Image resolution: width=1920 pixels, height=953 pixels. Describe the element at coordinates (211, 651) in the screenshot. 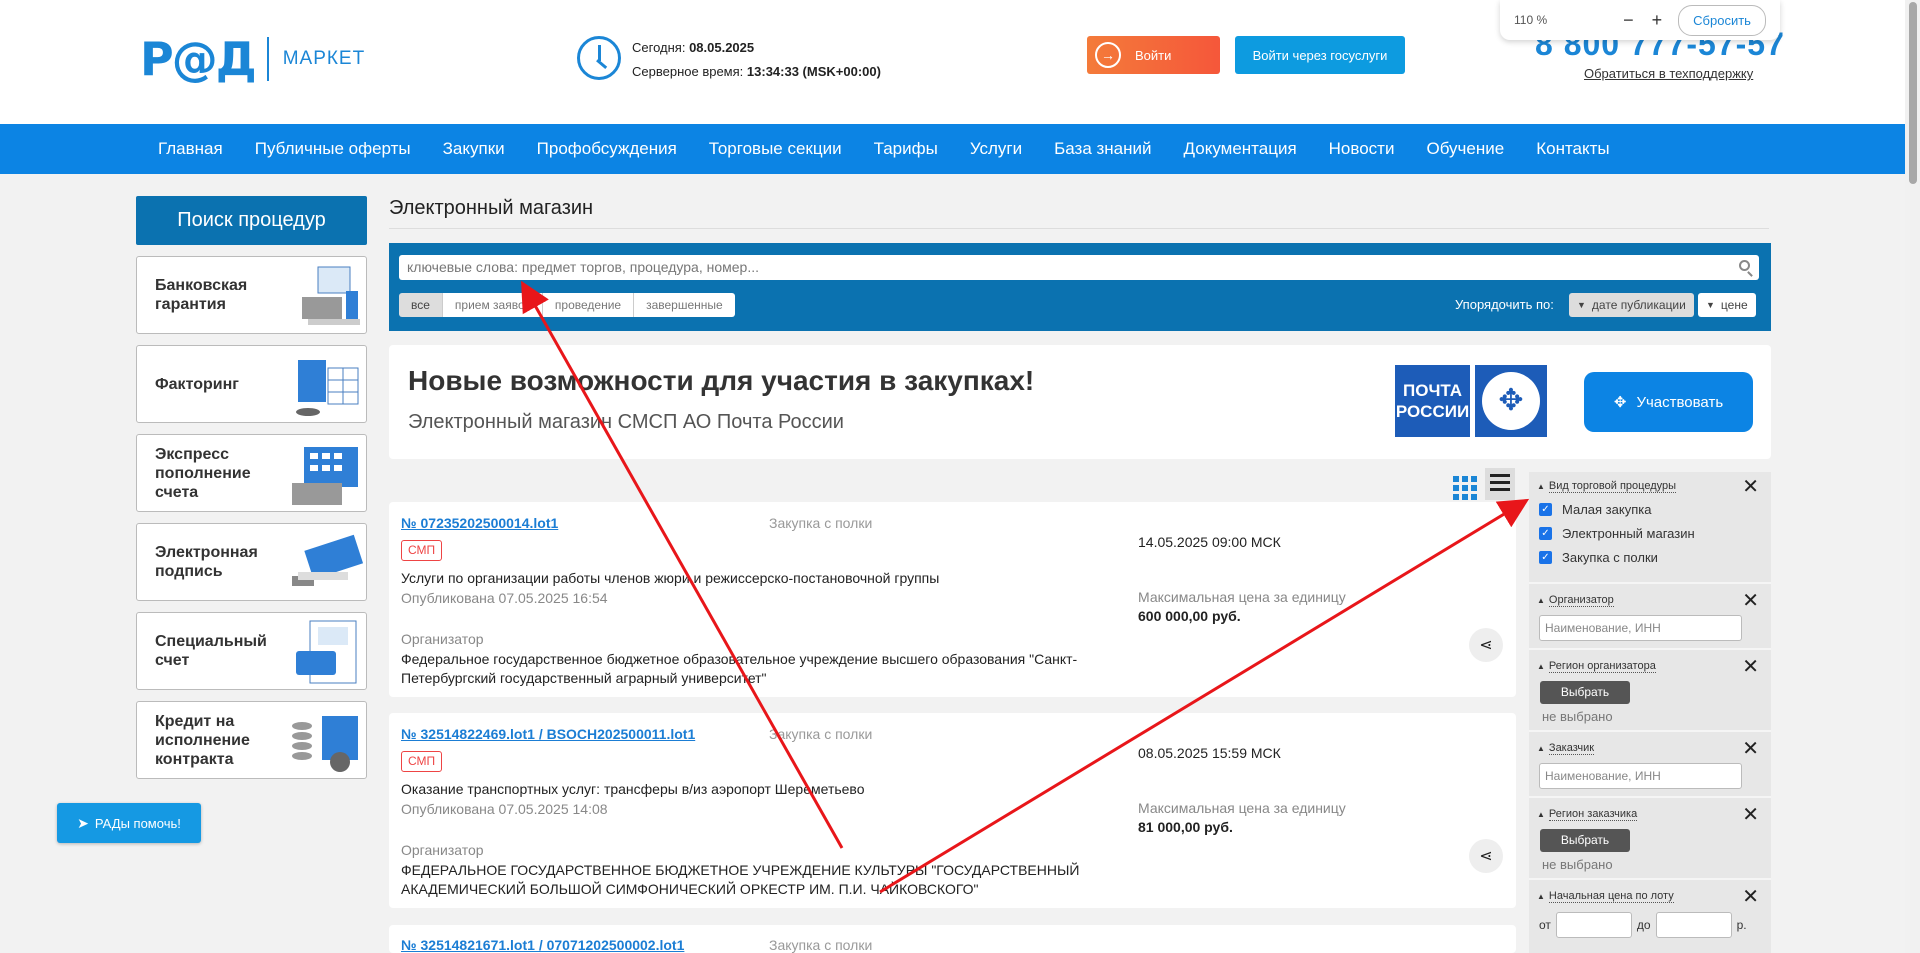

I see `sidebar-card-label: Специальный счет` at that location.